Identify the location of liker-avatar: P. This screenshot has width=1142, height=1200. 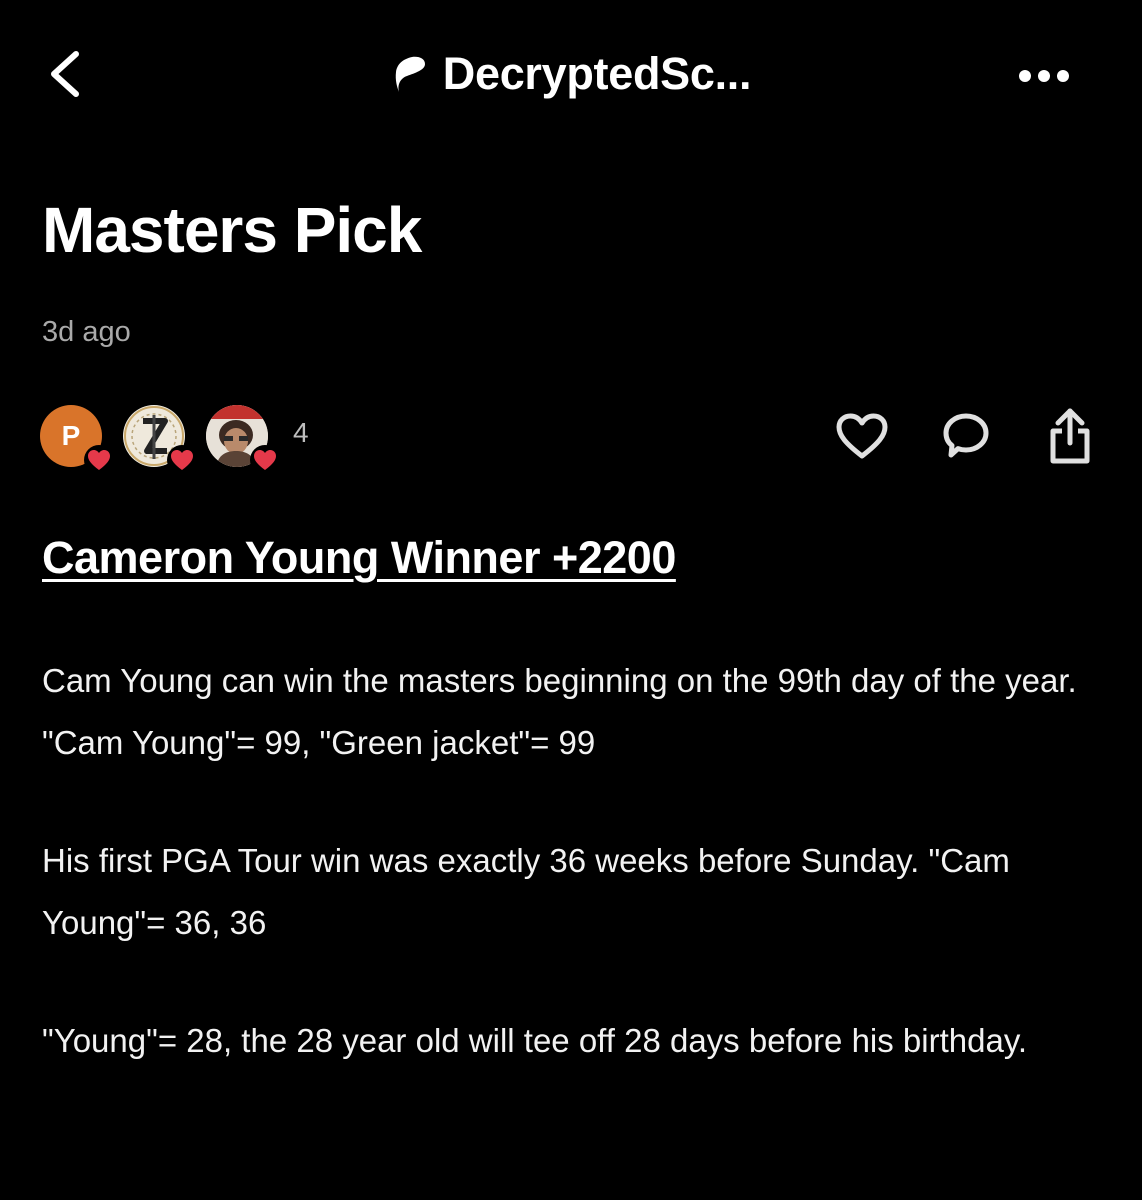
(77, 440).